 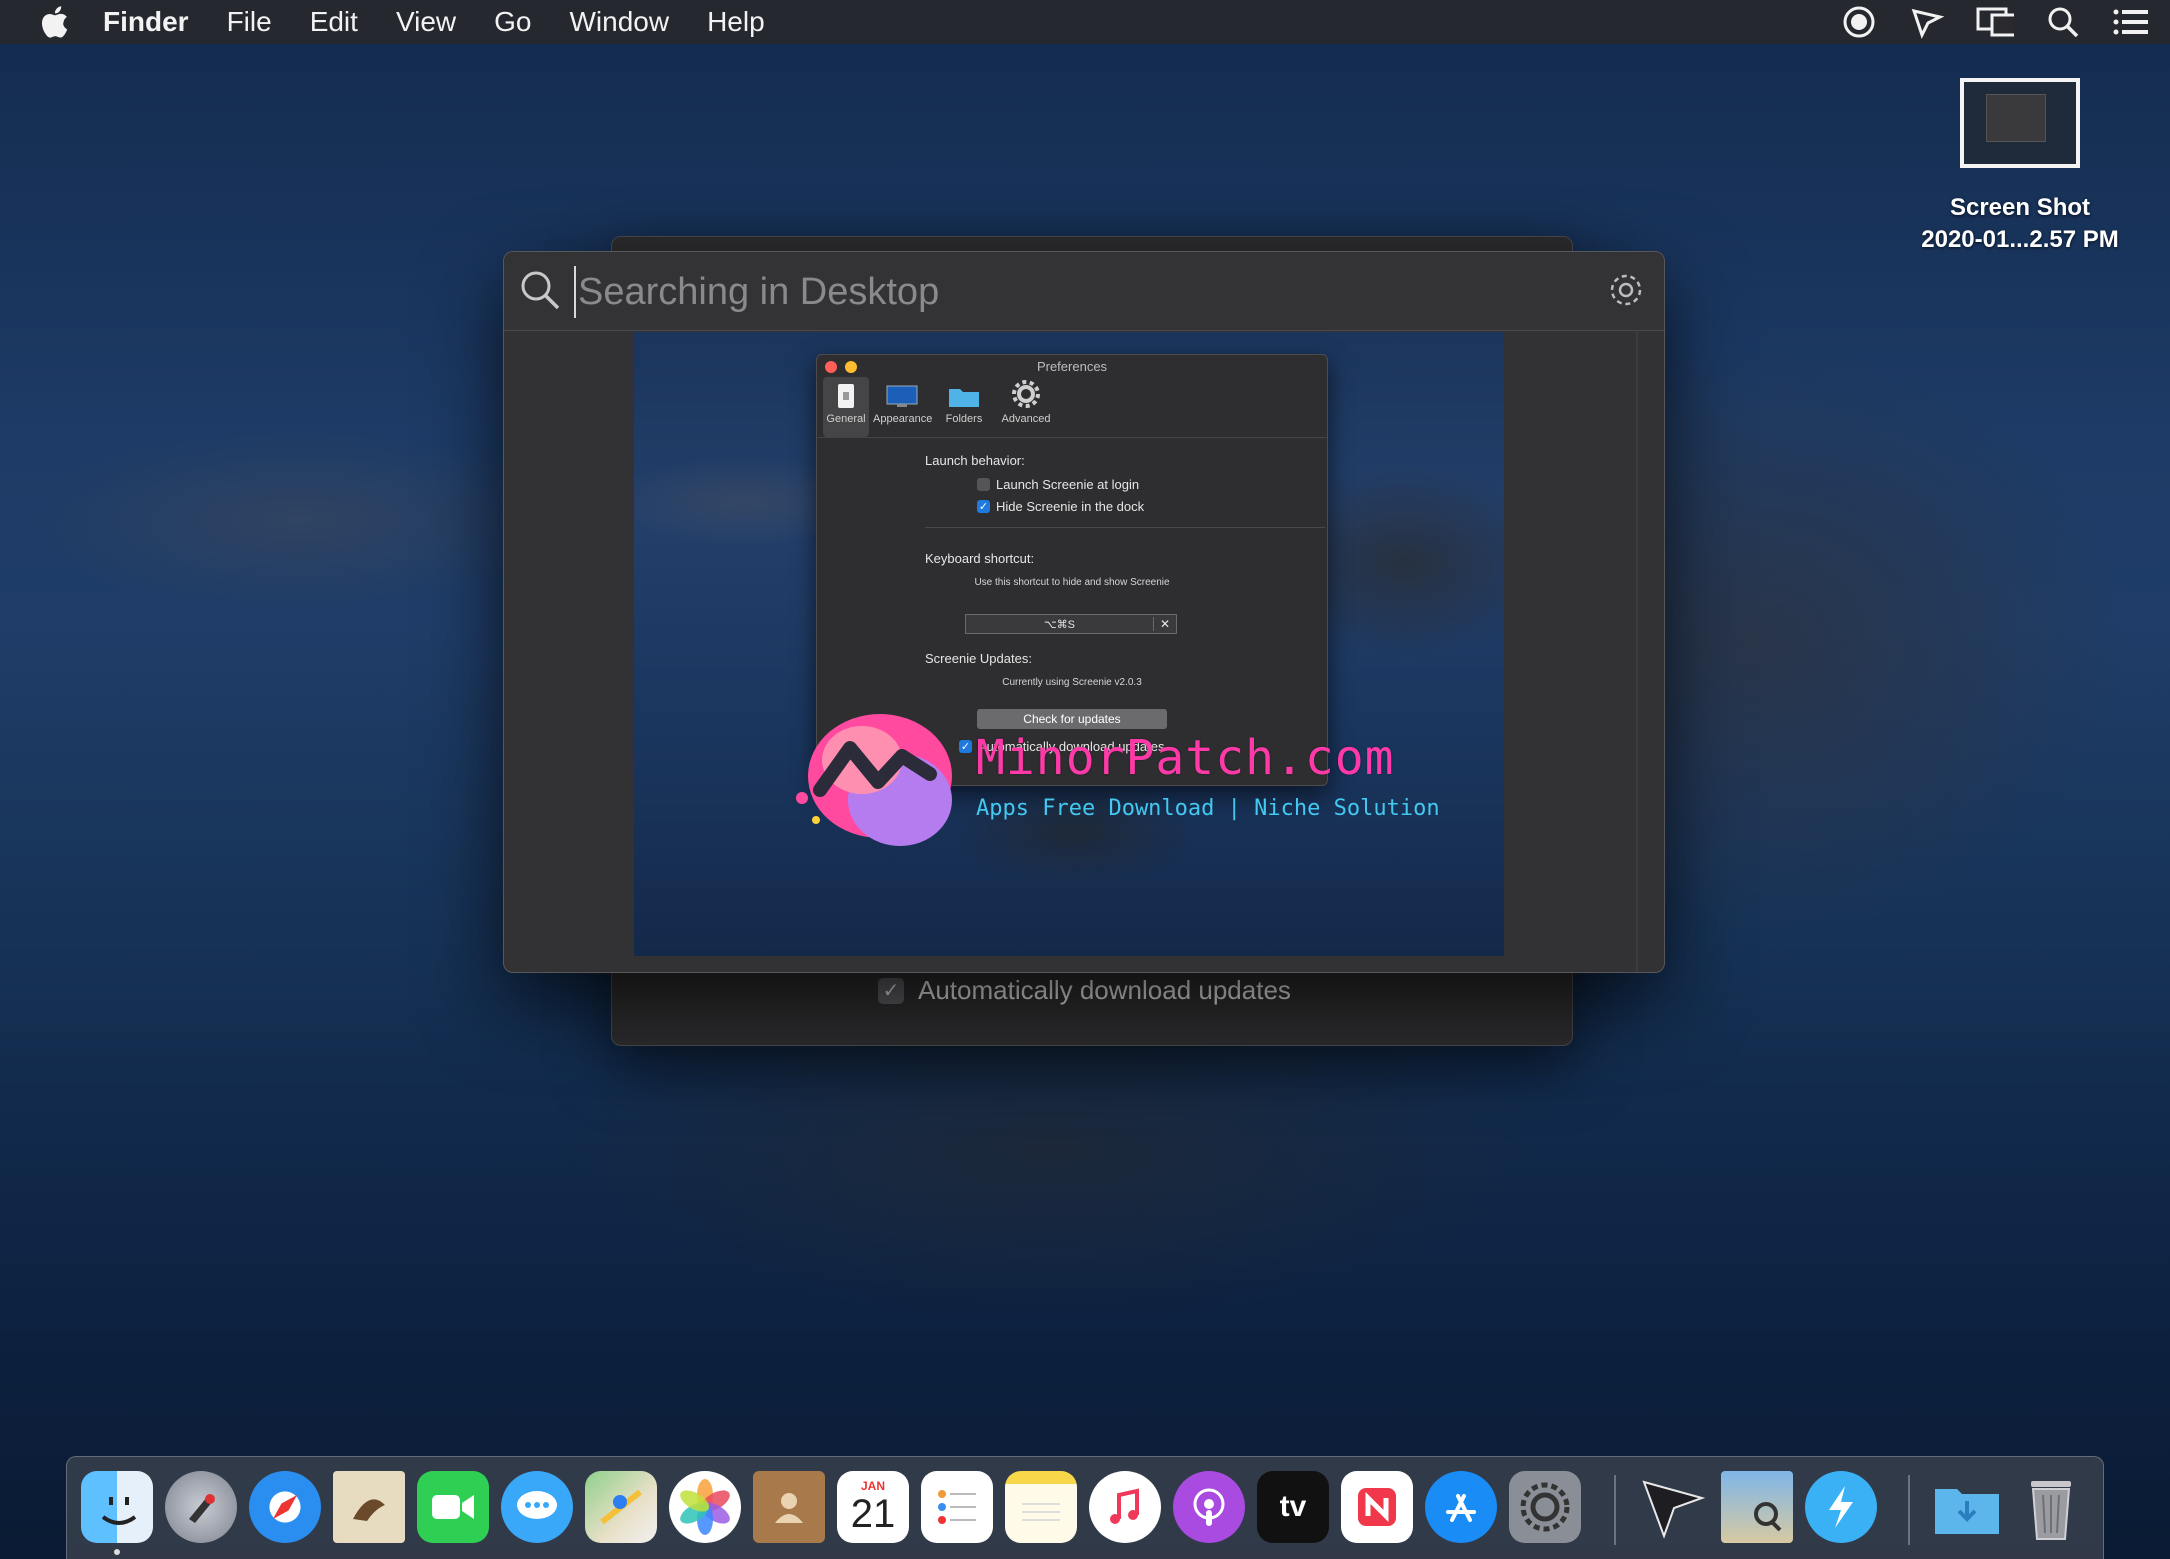 I want to click on menu-view: View, so click(x=426, y=22).